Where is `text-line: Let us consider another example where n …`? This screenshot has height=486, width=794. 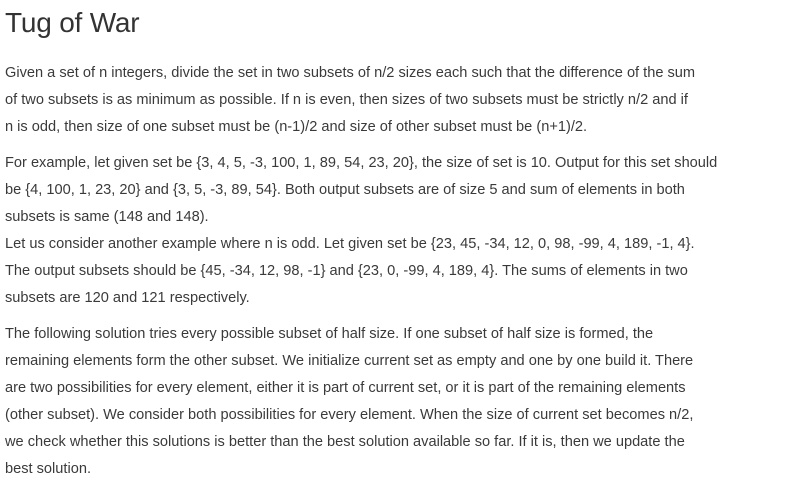 text-line: Let us consider another example where n … is located at coordinates (350, 244).